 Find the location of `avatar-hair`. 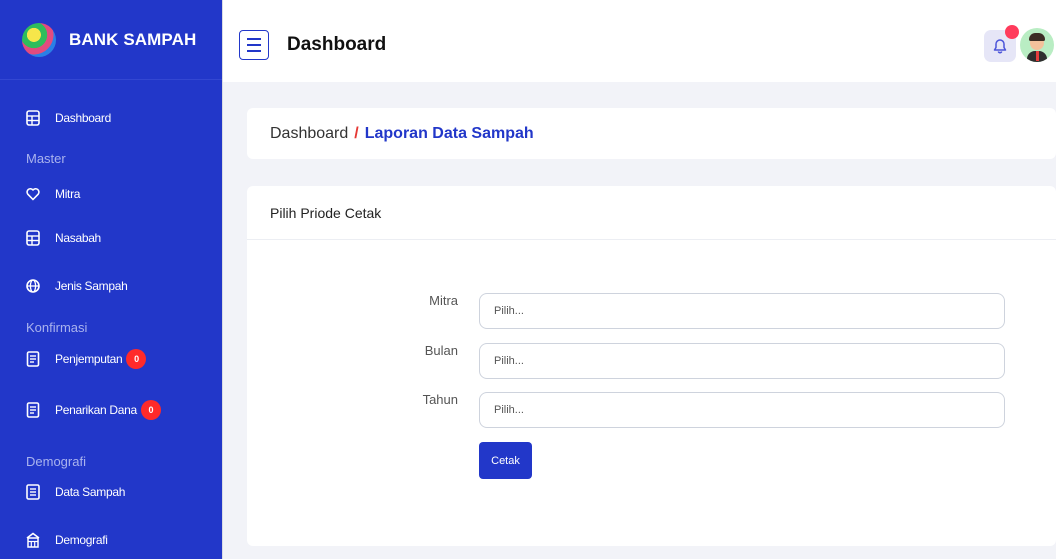

avatar-hair is located at coordinates (1037, 37).